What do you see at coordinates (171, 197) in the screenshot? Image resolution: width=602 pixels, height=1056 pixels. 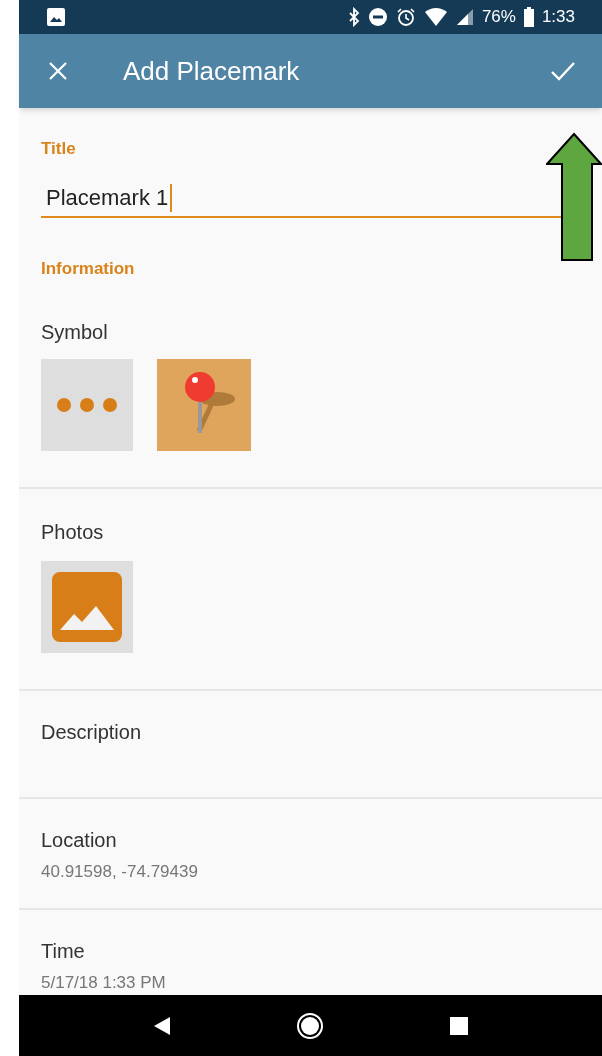 I see `text-cursor` at bounding box center [171, 197].